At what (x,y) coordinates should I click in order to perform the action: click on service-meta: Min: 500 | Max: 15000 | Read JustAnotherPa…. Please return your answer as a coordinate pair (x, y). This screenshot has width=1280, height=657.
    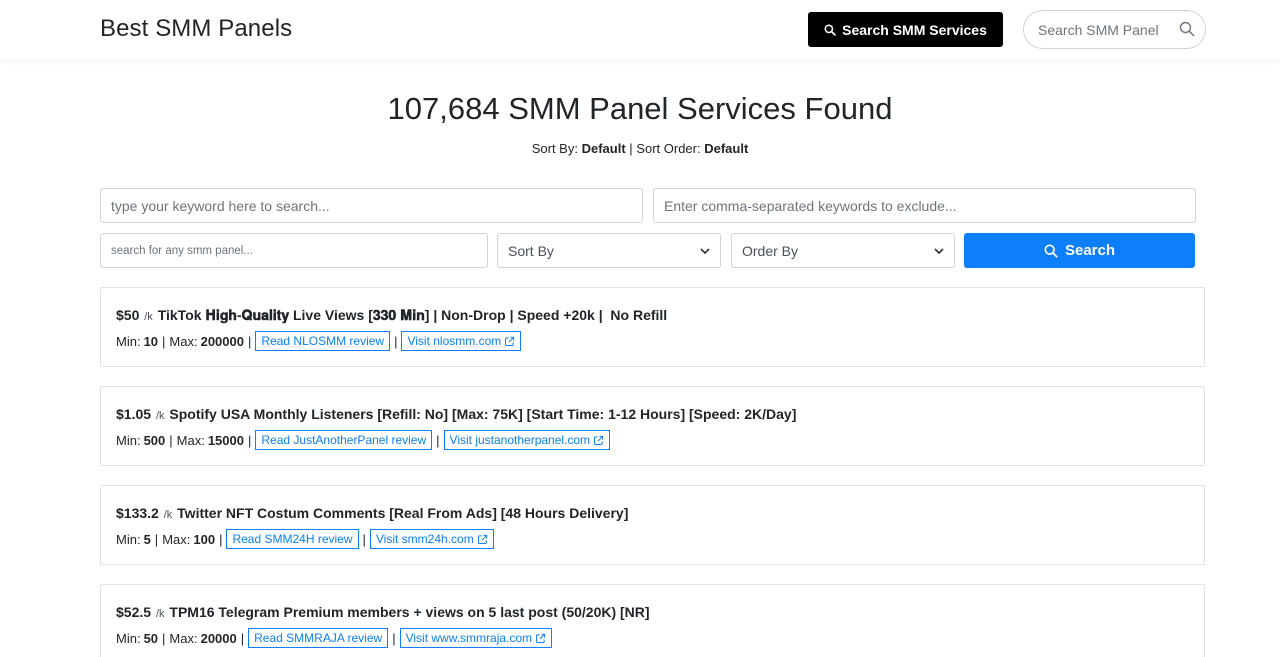
    Looking at the image, I should click on (363, 440).